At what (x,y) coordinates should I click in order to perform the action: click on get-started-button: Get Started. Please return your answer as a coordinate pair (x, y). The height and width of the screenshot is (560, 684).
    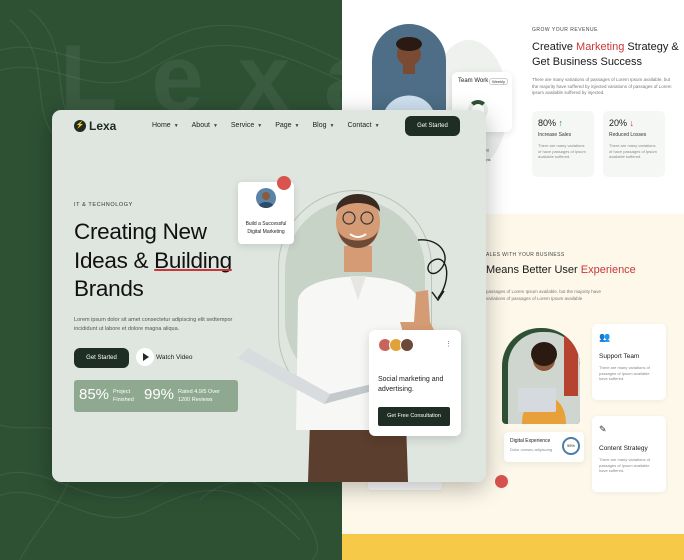
    Looking at the image, I should click on (101, 358).